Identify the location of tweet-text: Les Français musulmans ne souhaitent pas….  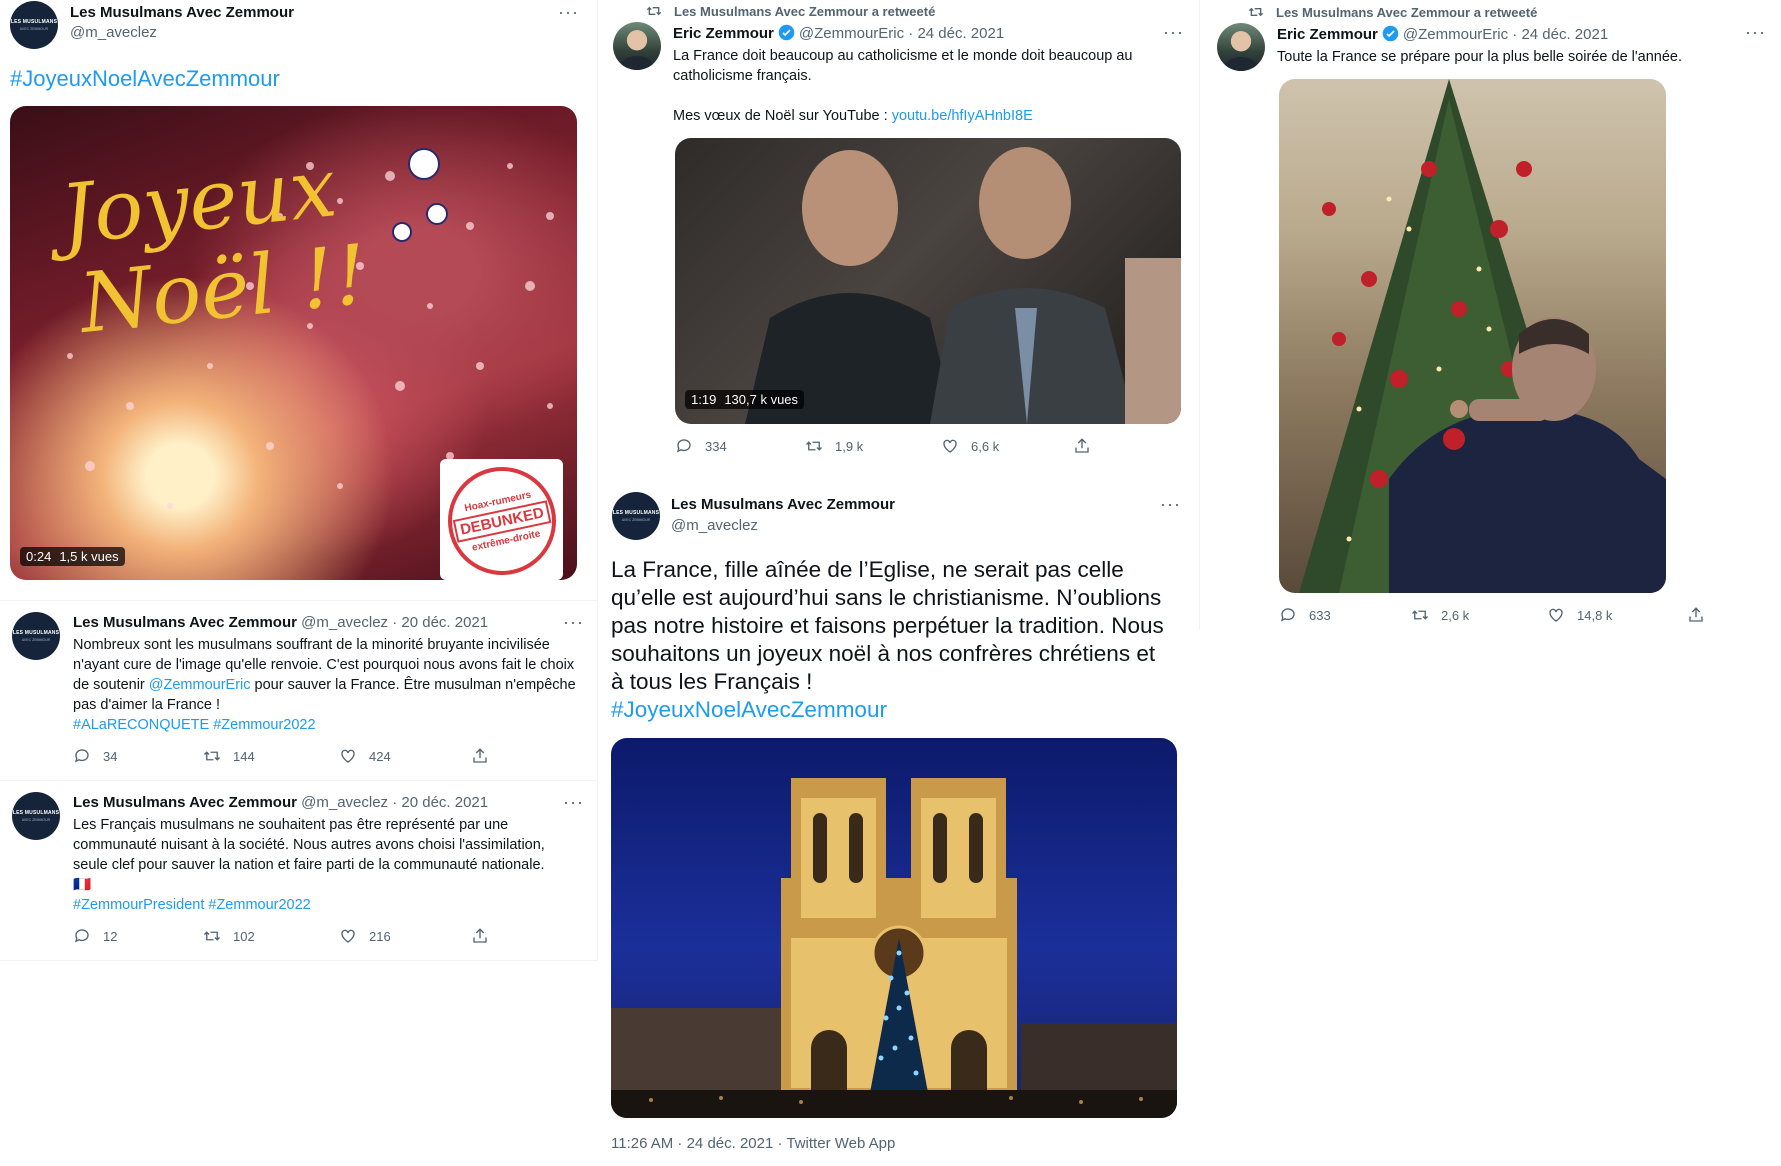
(325, 865).